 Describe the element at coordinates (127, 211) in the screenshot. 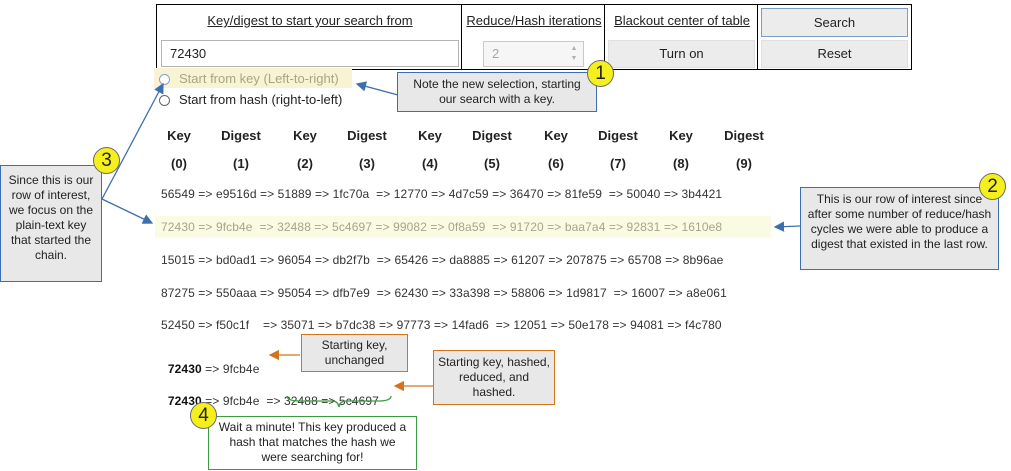

I see `callout-3-arrow-row` at that location.